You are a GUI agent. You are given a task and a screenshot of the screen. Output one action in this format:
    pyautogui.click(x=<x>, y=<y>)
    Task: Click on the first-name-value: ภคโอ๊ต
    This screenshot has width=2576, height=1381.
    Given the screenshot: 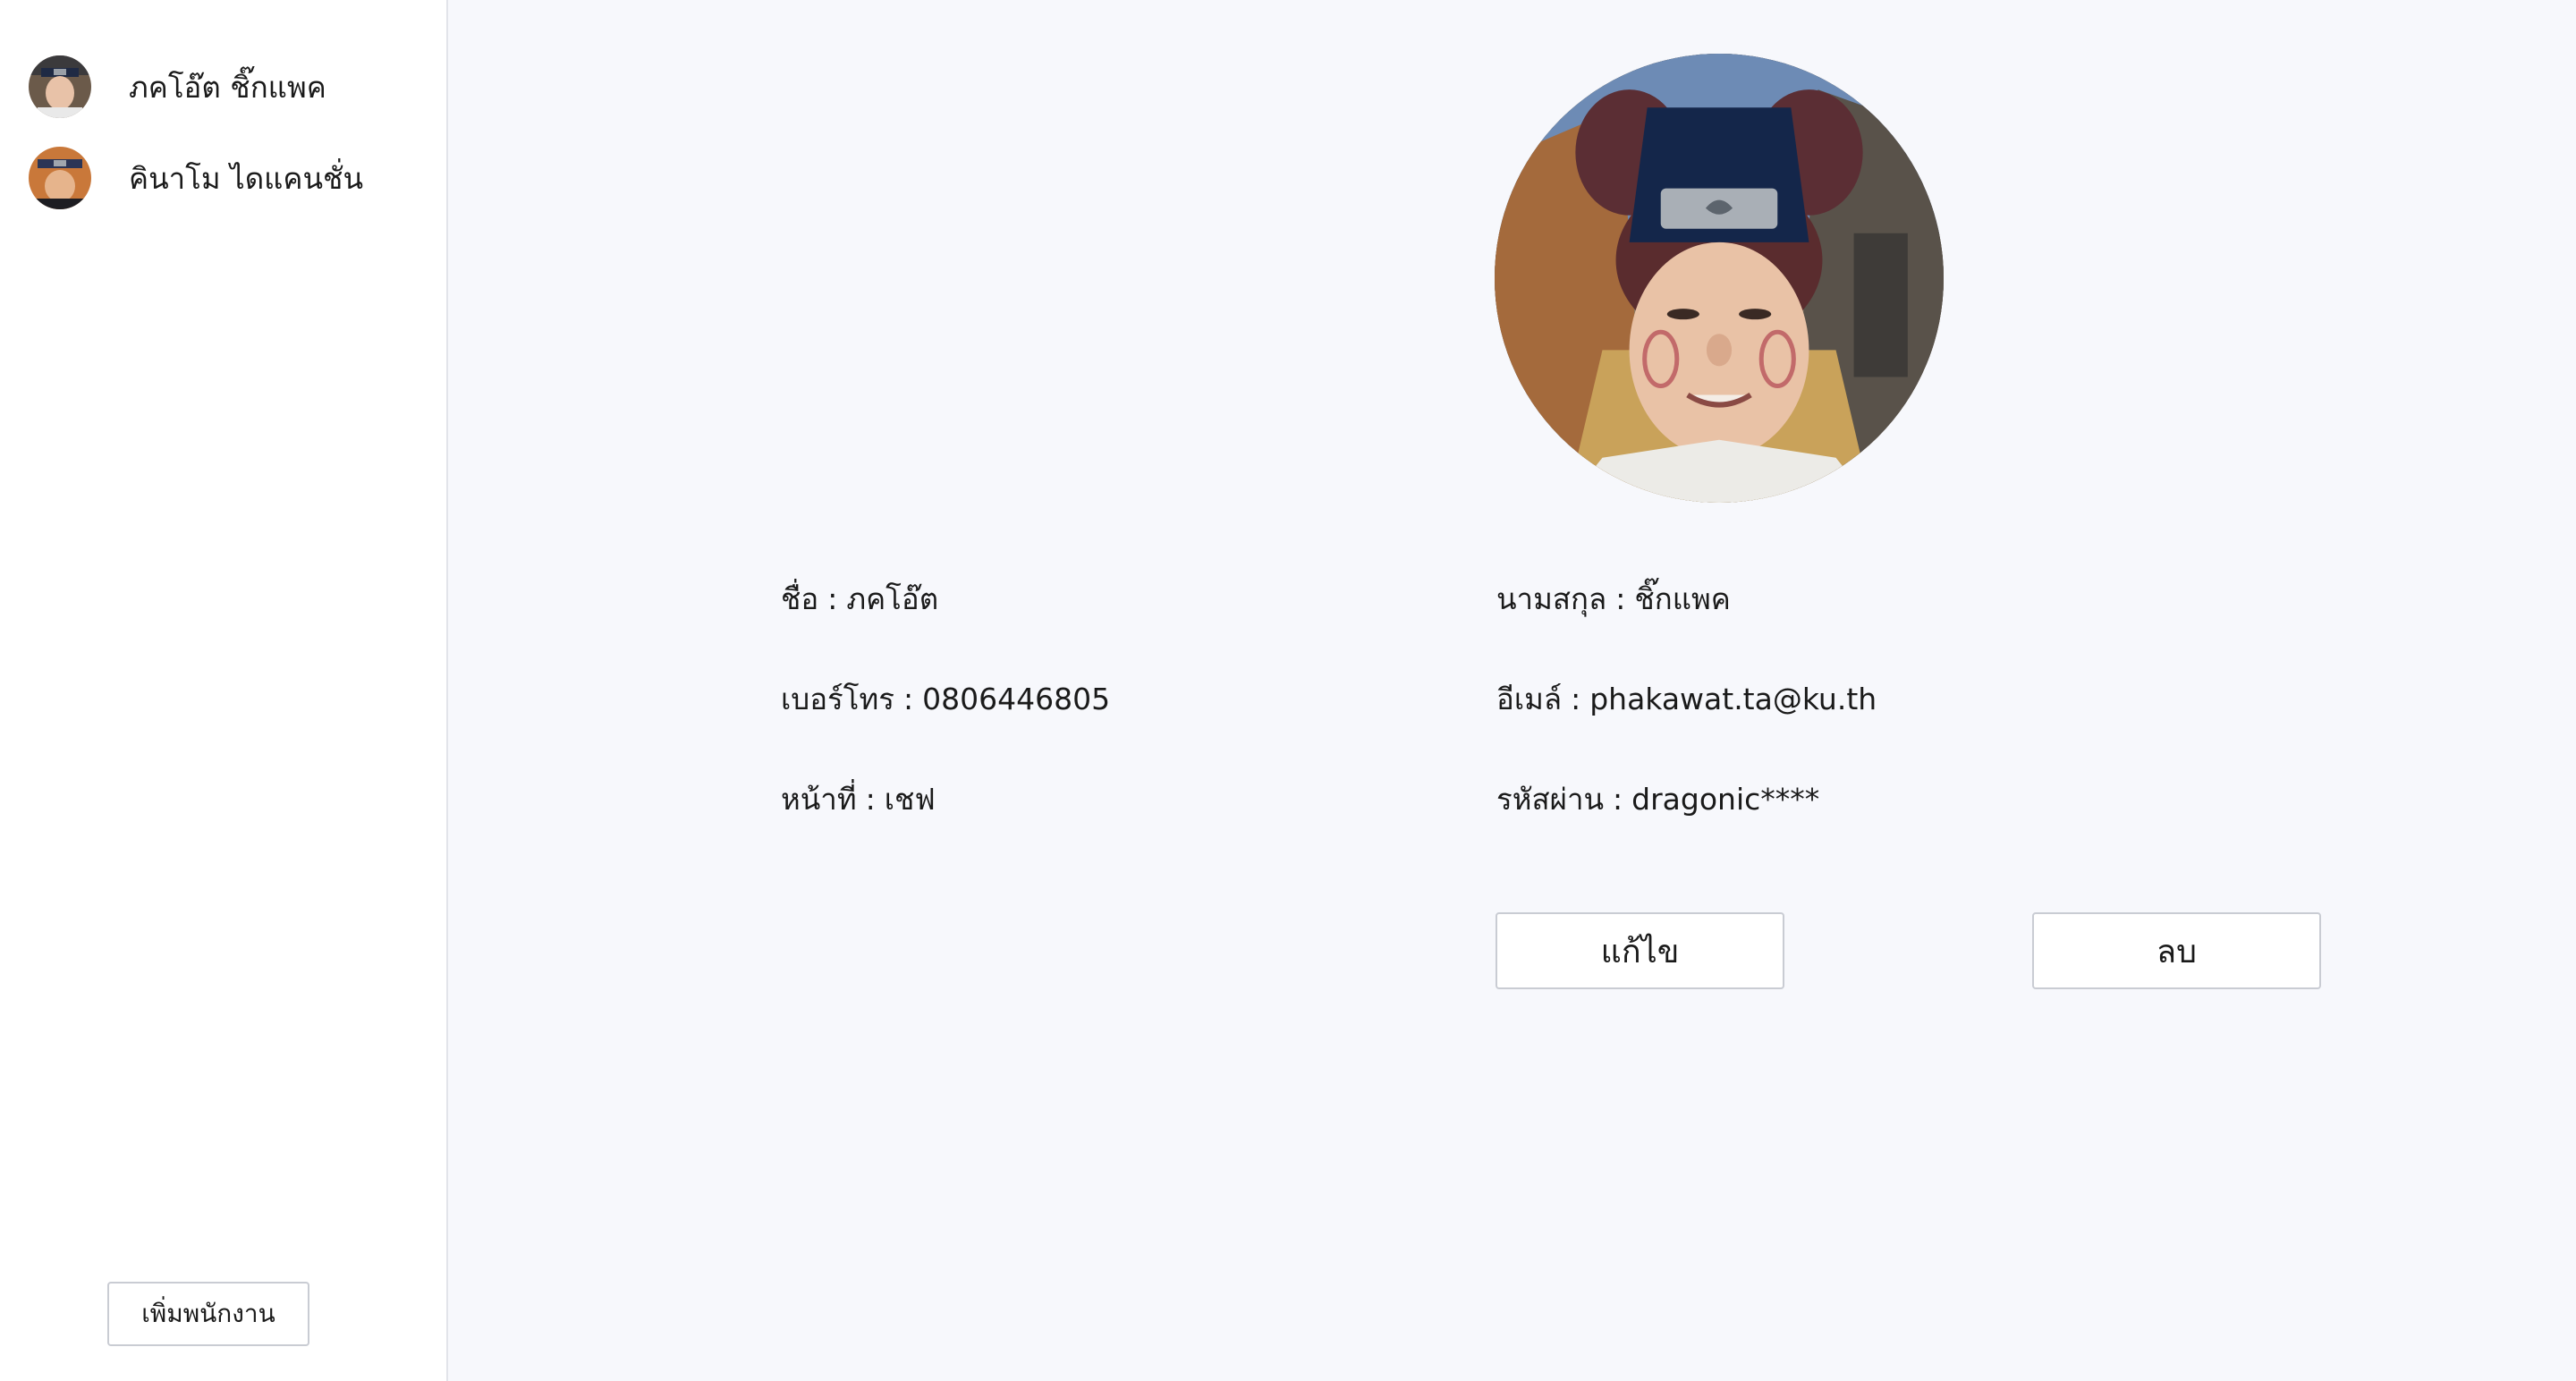 What is the action you would take?
    pyautogui.click(x=892, y=598)
    